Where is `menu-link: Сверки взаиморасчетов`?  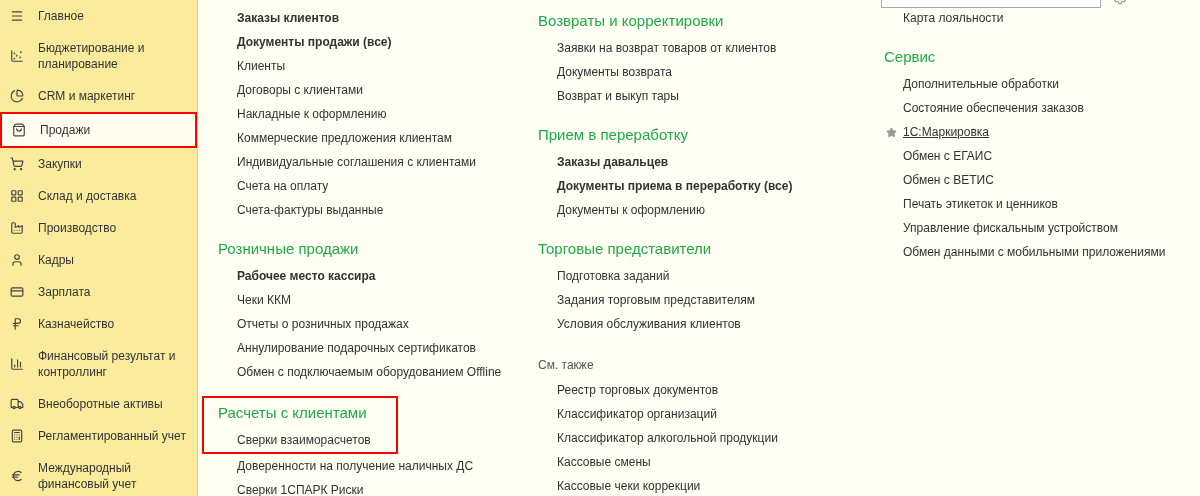 menu-link: Сверки взаиморасчетов is located at coordinates (304, 440).